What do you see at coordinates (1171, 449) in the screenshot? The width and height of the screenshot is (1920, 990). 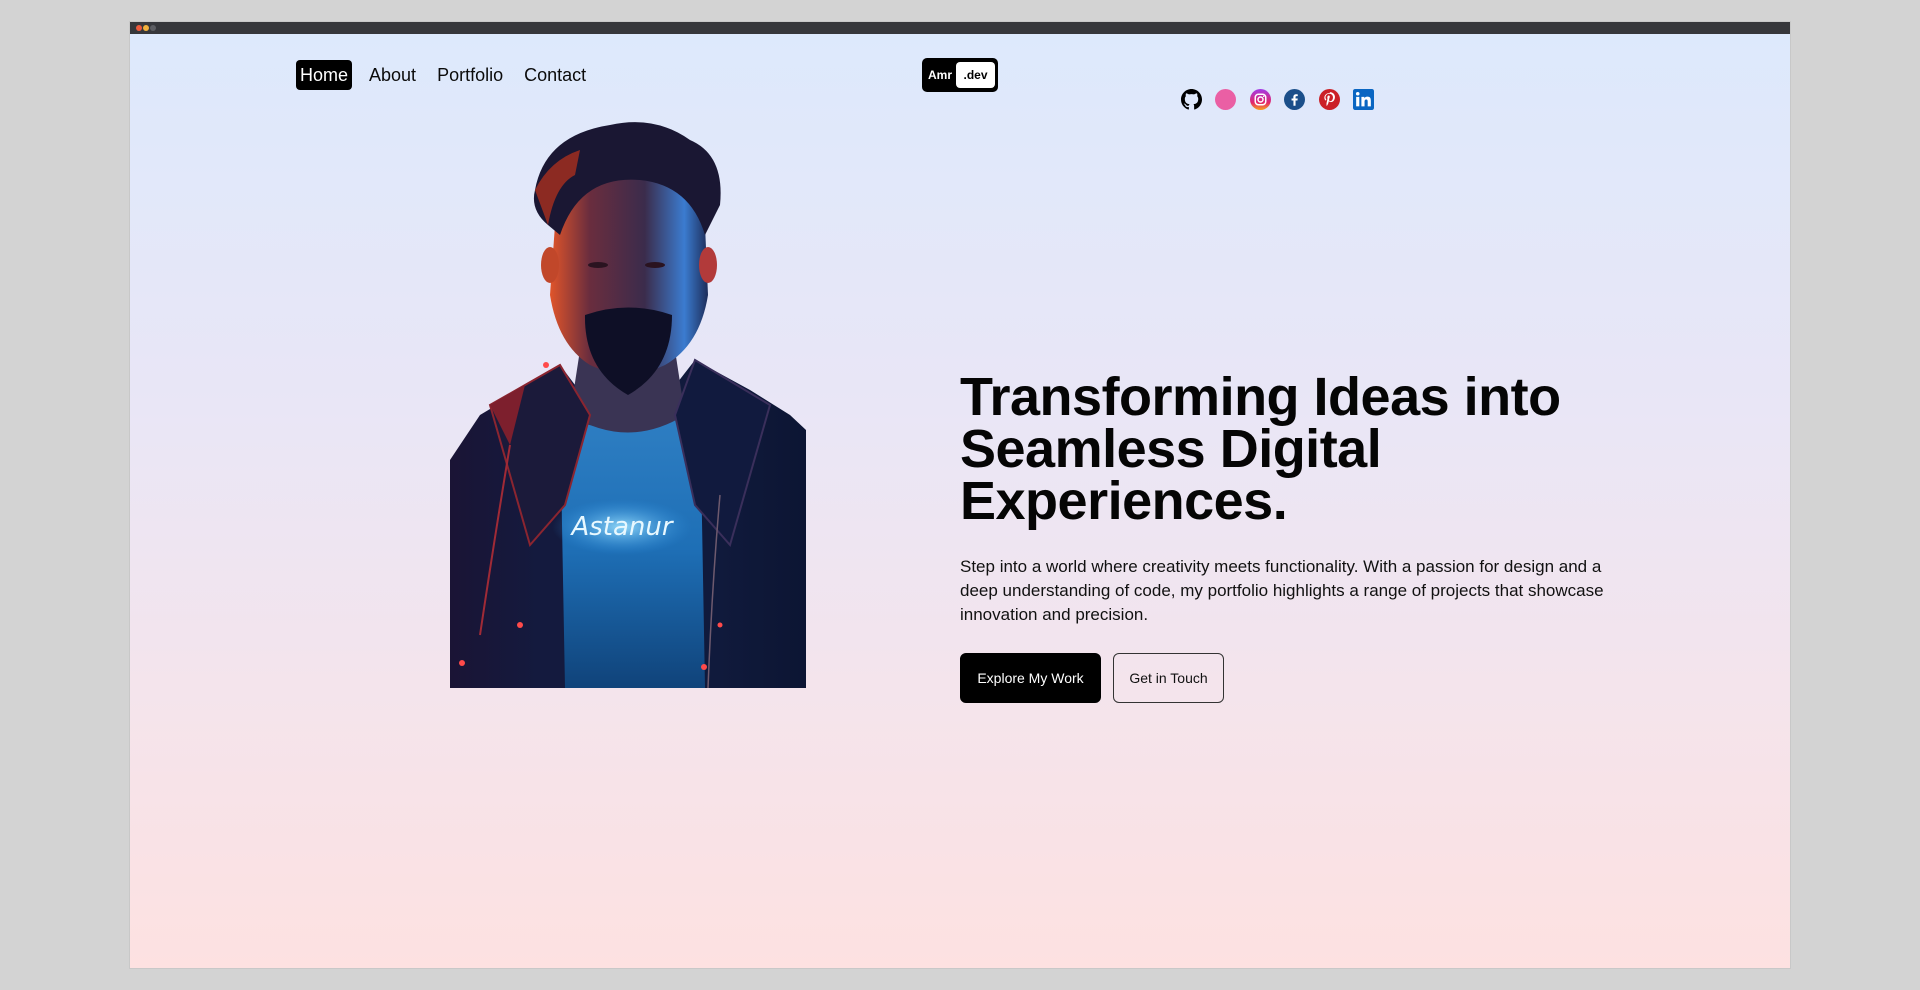 I see `hero-headline-line-2: Seamless Digital` at bounding box center [1171, 449].